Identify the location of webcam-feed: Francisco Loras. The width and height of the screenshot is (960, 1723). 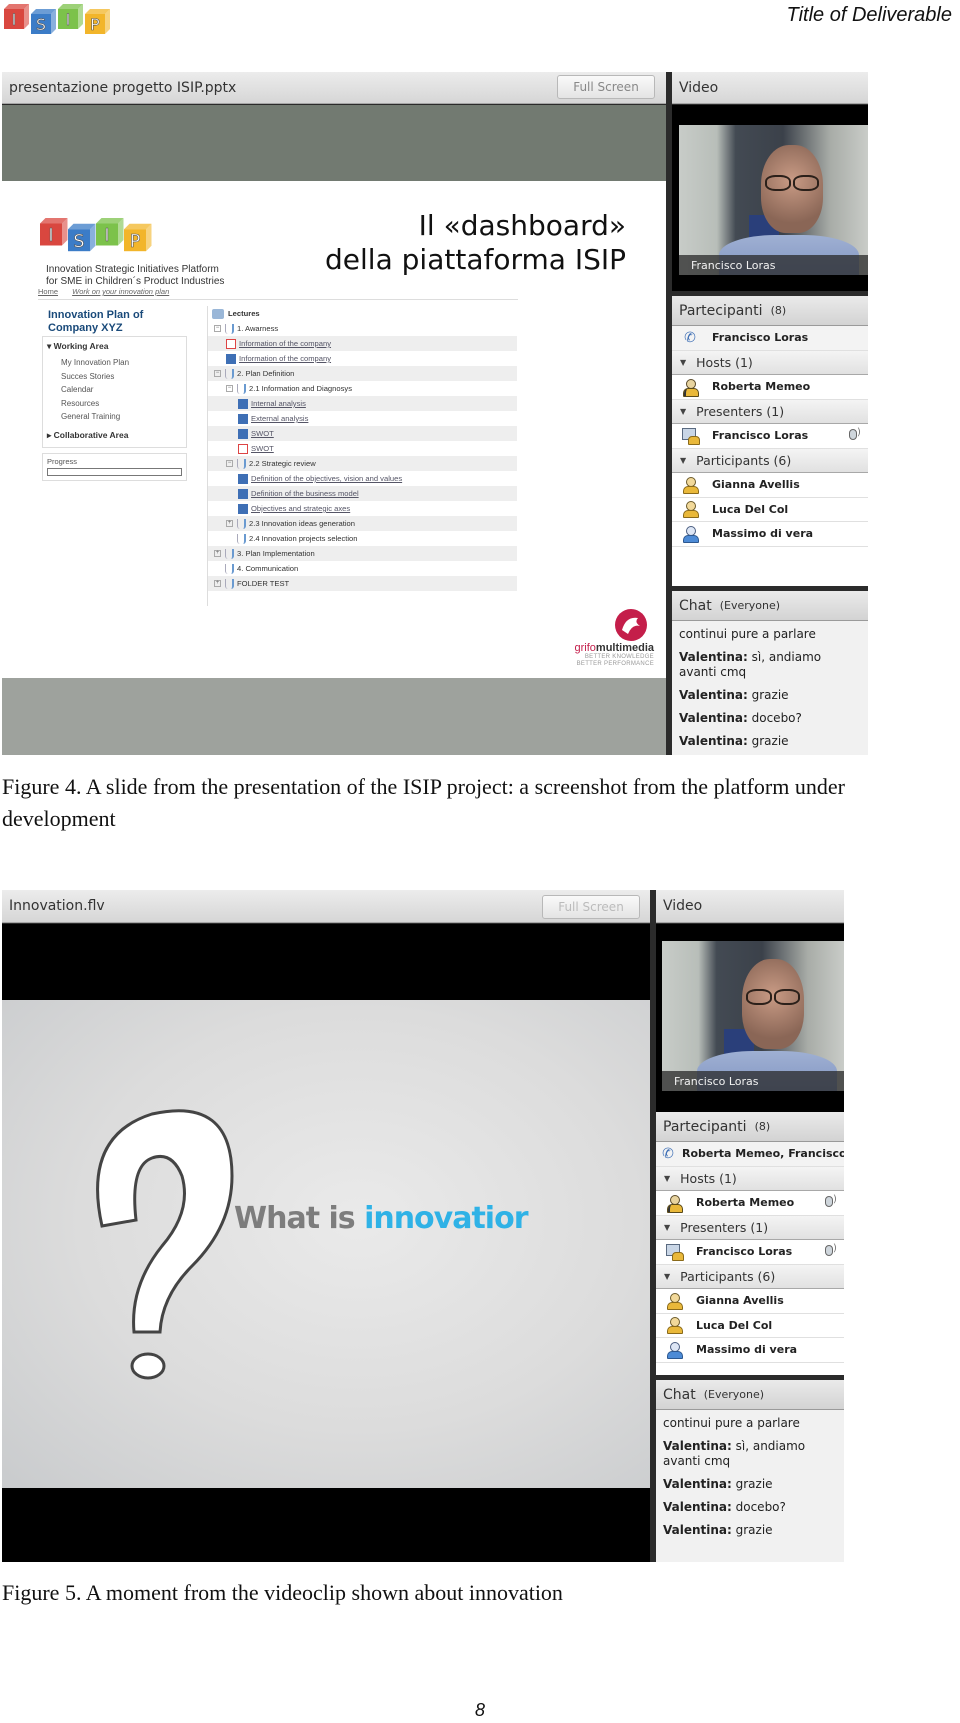
(773, 200).